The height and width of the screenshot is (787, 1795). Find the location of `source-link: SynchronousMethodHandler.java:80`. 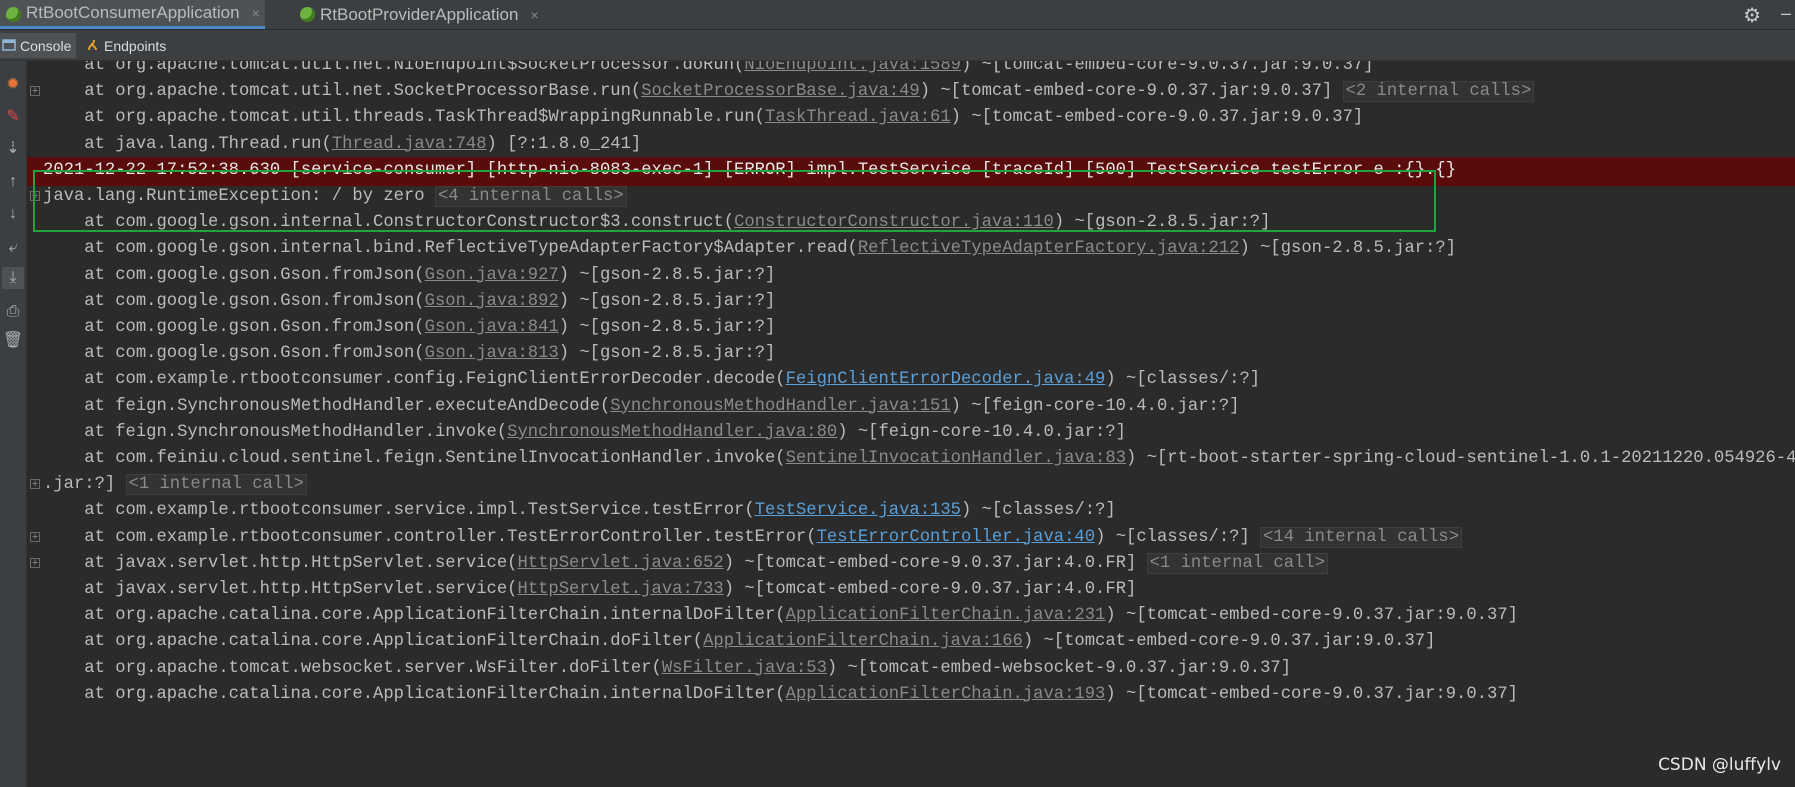

source-link: SynchronousMethodHandler.java:80 is located at coordinates (672, 432).